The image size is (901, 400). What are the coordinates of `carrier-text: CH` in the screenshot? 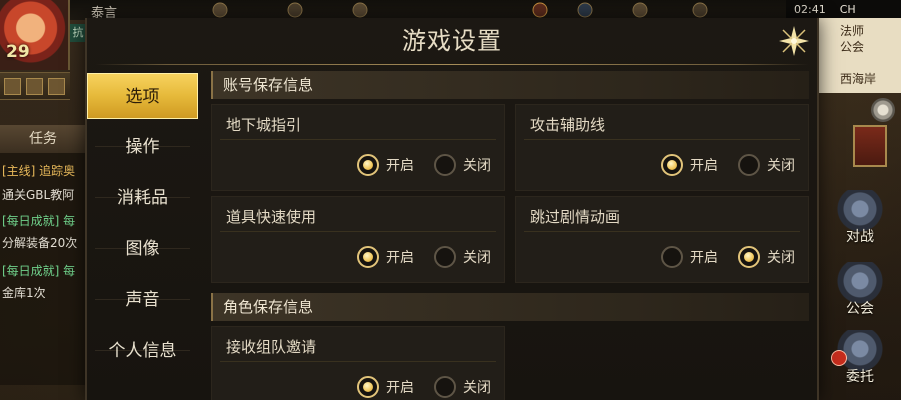 It's located at (847, 9).